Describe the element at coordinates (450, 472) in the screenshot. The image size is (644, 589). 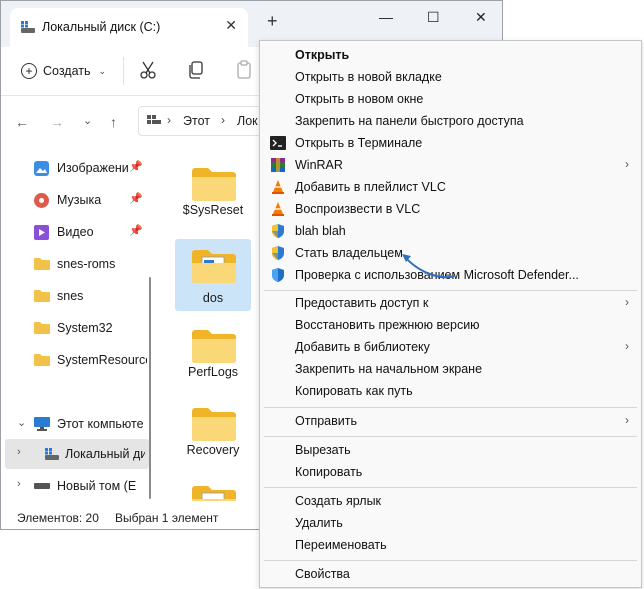
I see `menu-item-copy: Копировать` at that location.